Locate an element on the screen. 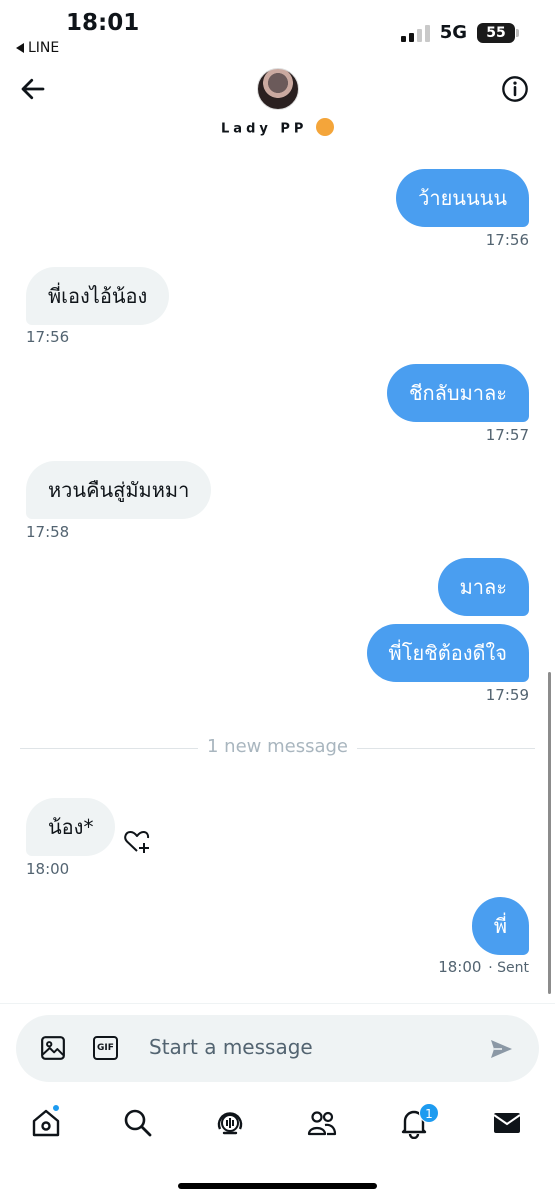  message-time: 17:57 is located at coordinates (507, 435).